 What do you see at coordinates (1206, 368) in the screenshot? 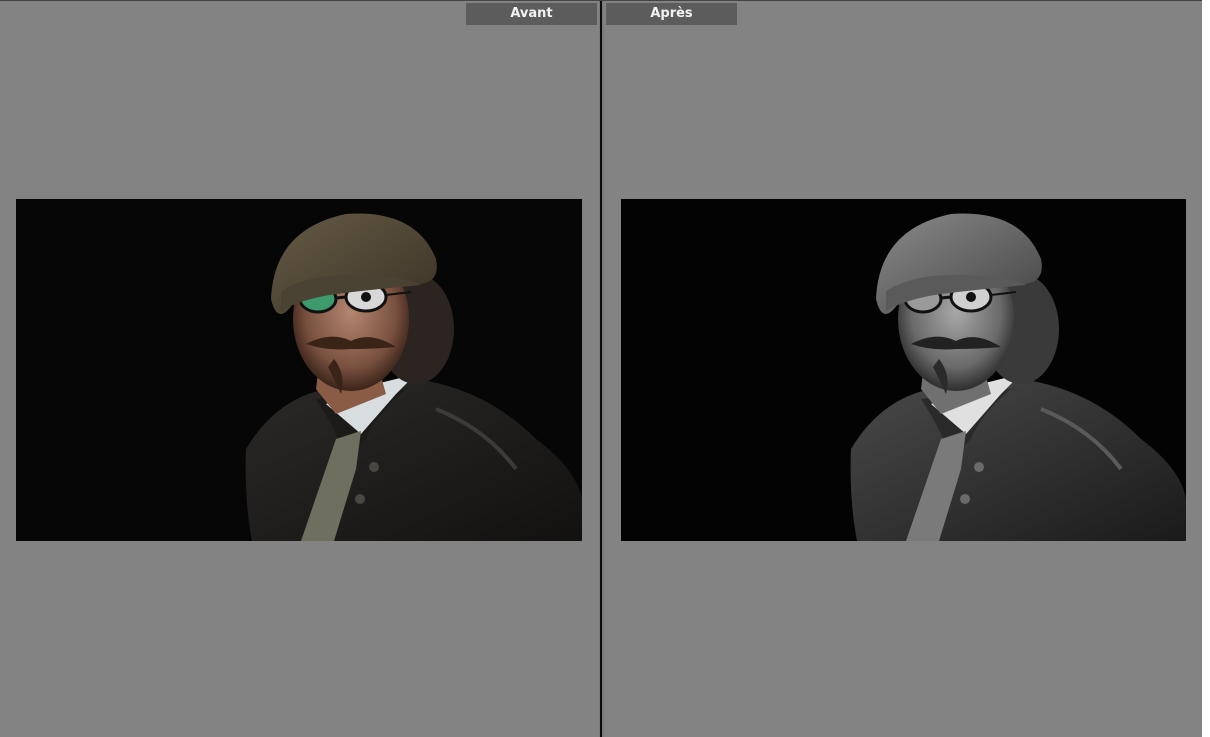
I see `window-edge` at bounding box center [1206, 368].